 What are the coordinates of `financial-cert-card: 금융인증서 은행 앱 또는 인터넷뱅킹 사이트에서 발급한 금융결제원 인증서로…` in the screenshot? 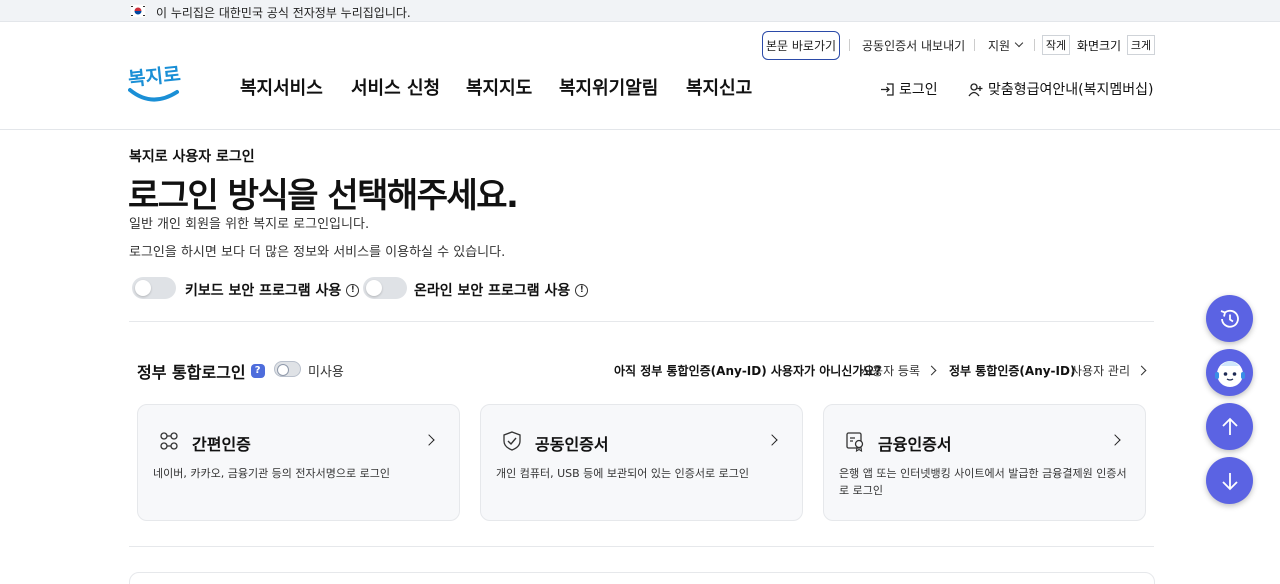 It's located at (984, 462).